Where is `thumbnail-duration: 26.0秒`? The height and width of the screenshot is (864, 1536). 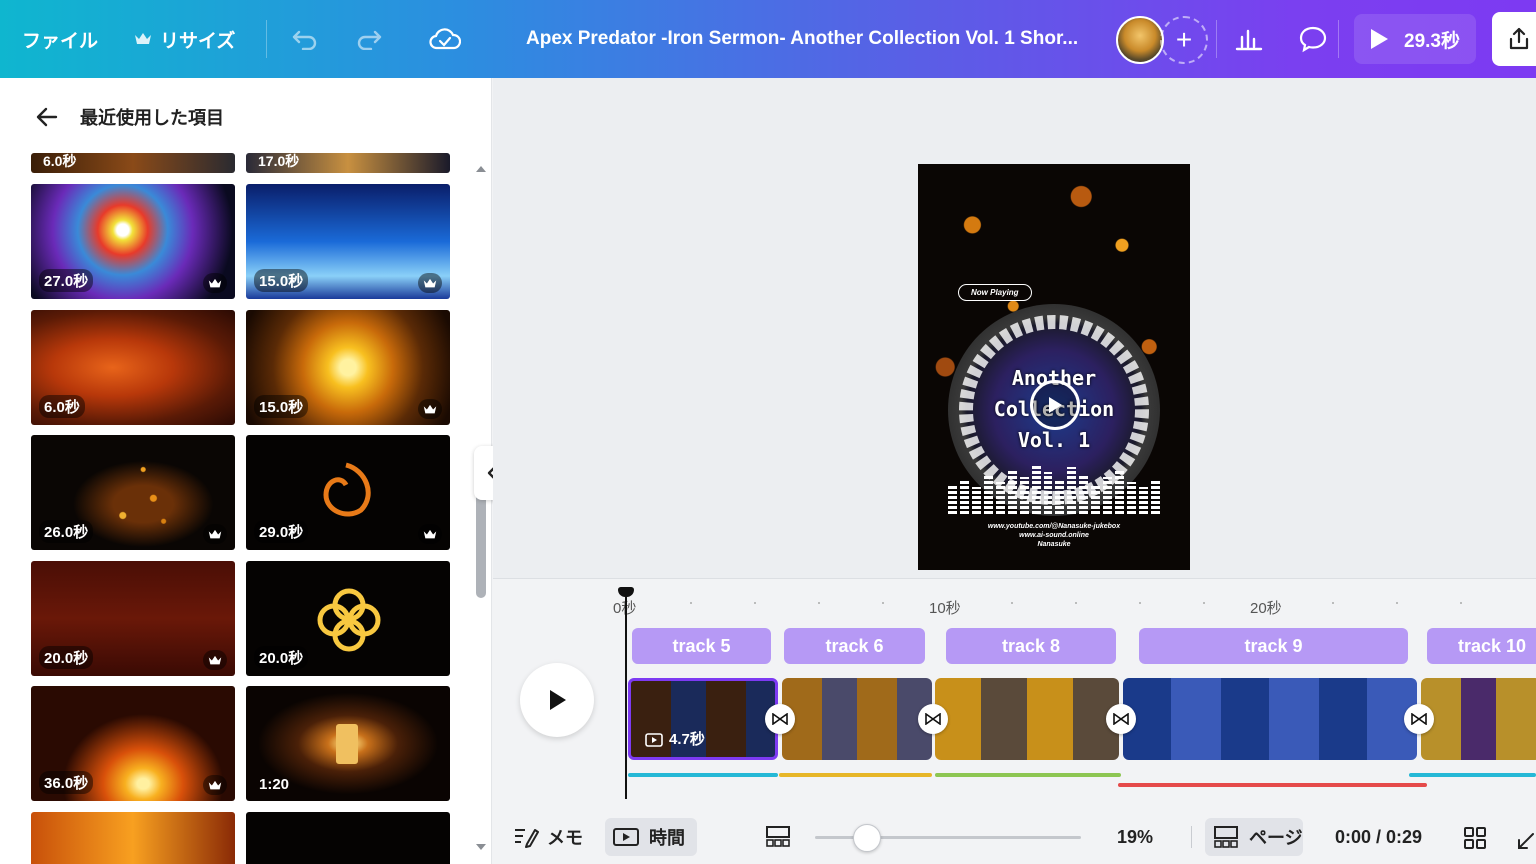 thumbnail-duration: 26.0秒 is located at coordinates (66, 531).